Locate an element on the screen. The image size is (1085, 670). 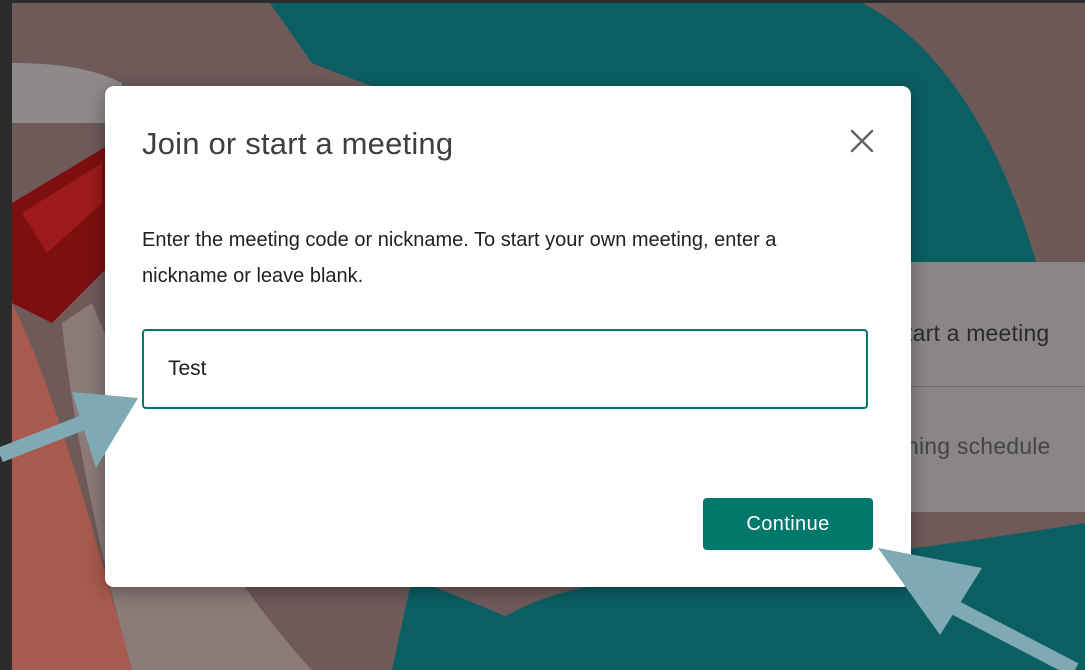
dialog-title: Join or start a meeting is located at coordinates (298, 143).